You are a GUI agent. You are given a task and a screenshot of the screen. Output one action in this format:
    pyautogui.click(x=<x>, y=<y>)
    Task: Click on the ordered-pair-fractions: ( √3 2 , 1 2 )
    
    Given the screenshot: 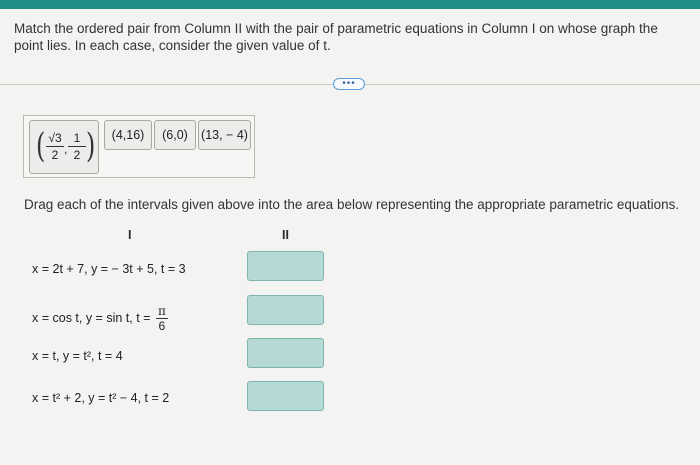 What is the action you would take?
    pyautogui.click(x=65, y=146)
    